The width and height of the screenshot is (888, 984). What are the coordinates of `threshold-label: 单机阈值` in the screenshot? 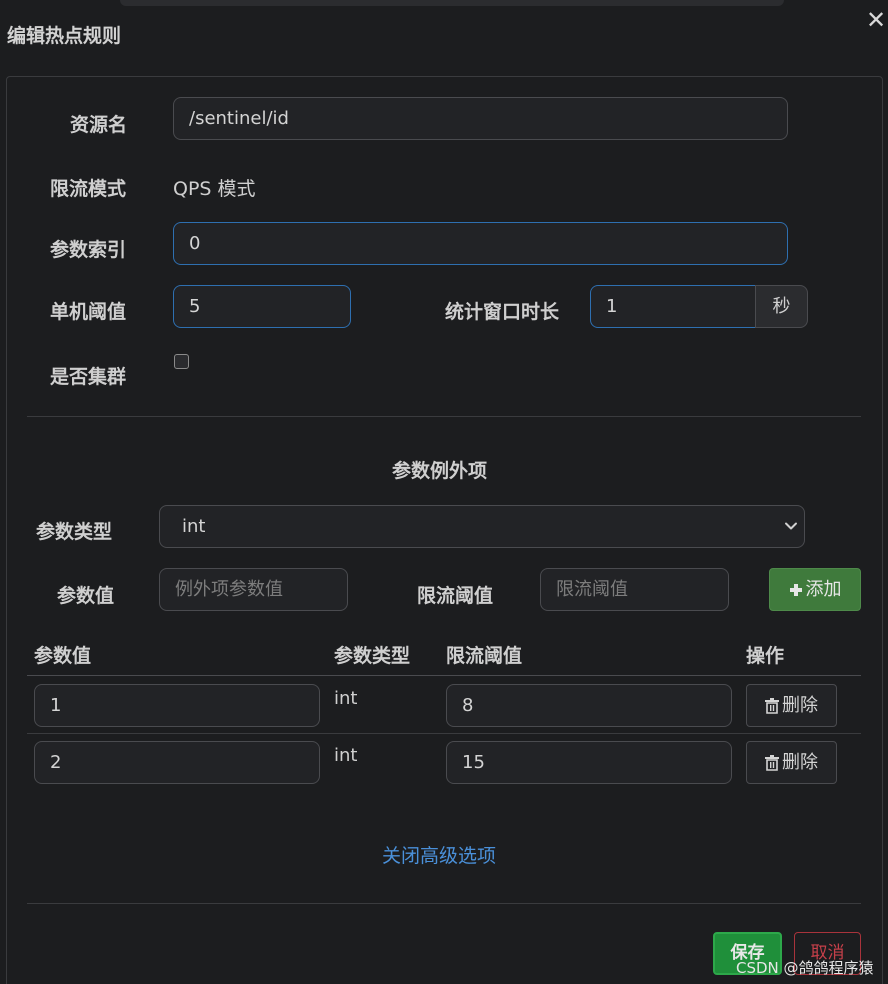 It's located at (88, 312).